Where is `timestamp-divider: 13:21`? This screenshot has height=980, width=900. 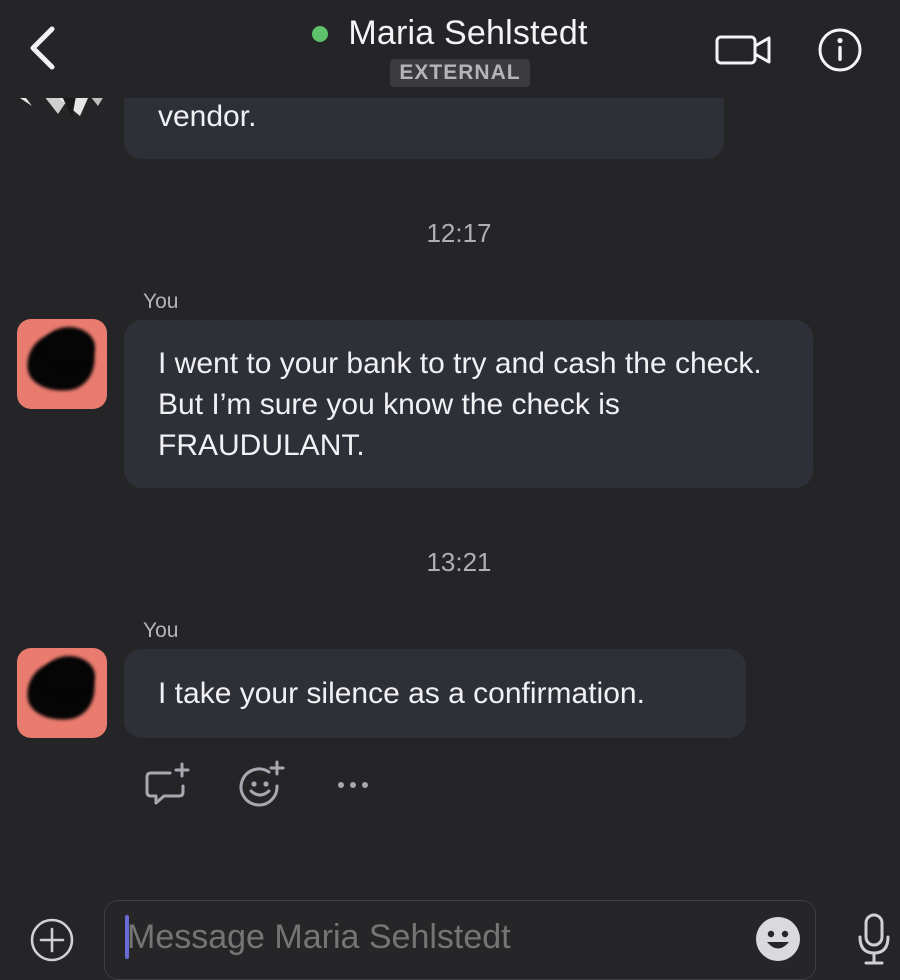
timestamp-divider: 13:21 is located at coordinates (459, 562).